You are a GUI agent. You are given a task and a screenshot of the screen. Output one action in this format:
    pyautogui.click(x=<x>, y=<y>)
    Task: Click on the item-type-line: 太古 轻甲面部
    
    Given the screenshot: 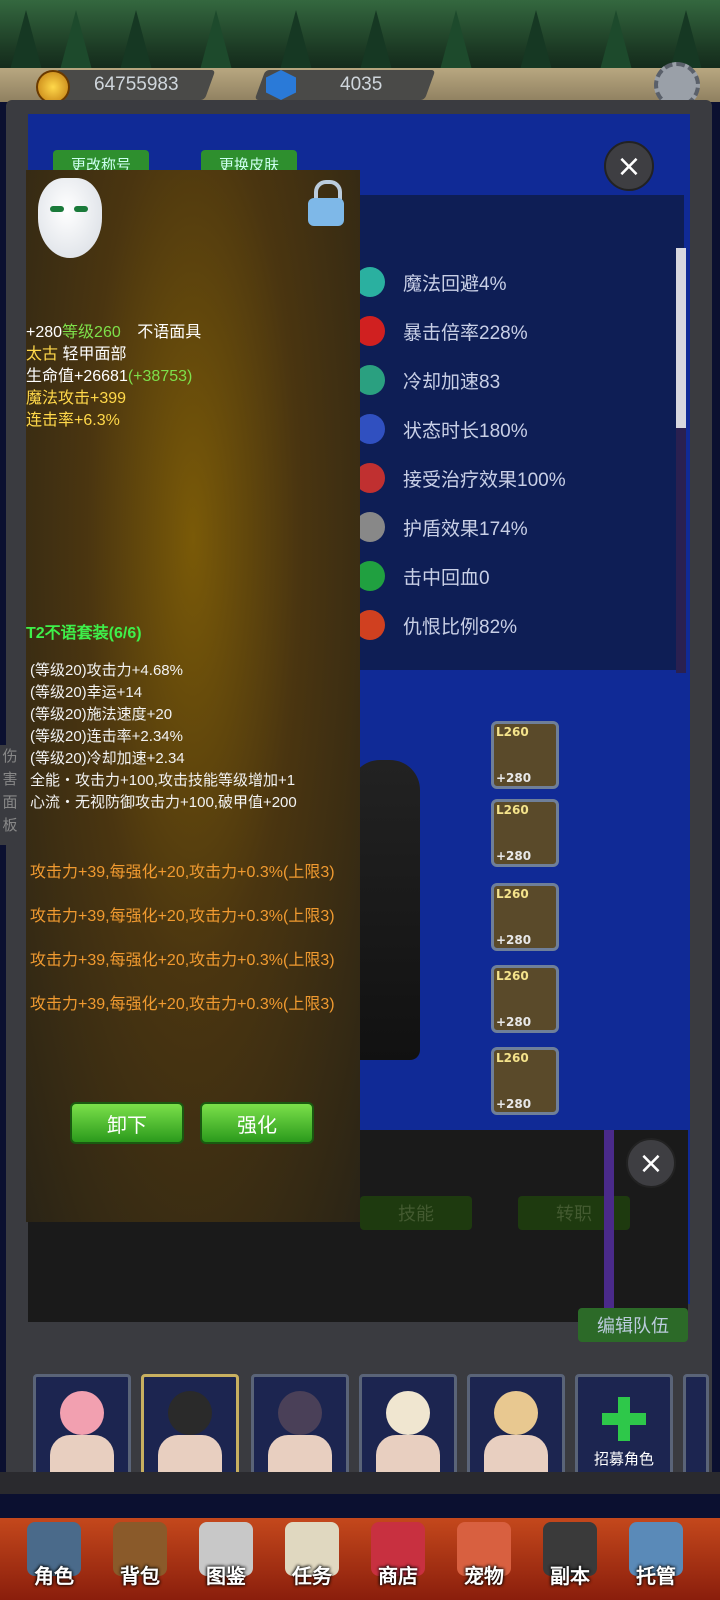 What is the action you would take?
    pyautogui.click(x=76, y=355)
    